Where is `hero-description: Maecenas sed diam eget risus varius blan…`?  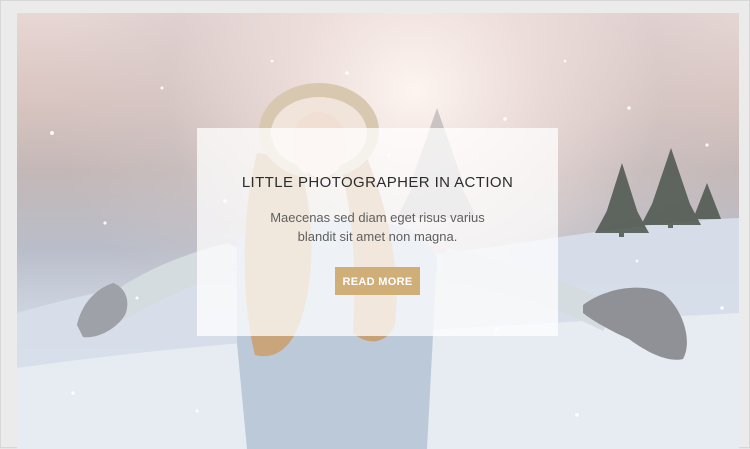
hero-description: Maecenas sed diam eget risus varius blan… is located at coordinates (377, 227).